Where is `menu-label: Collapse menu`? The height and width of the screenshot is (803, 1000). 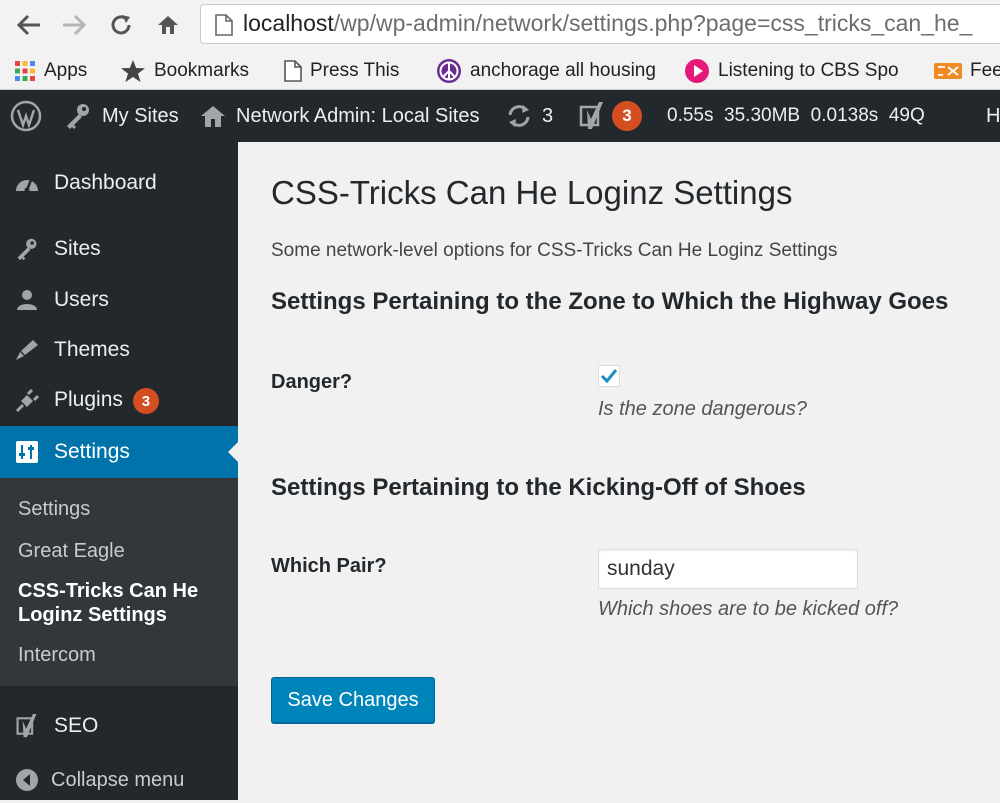
menu-label: Collapse menu is located at coordinates (118, 779).